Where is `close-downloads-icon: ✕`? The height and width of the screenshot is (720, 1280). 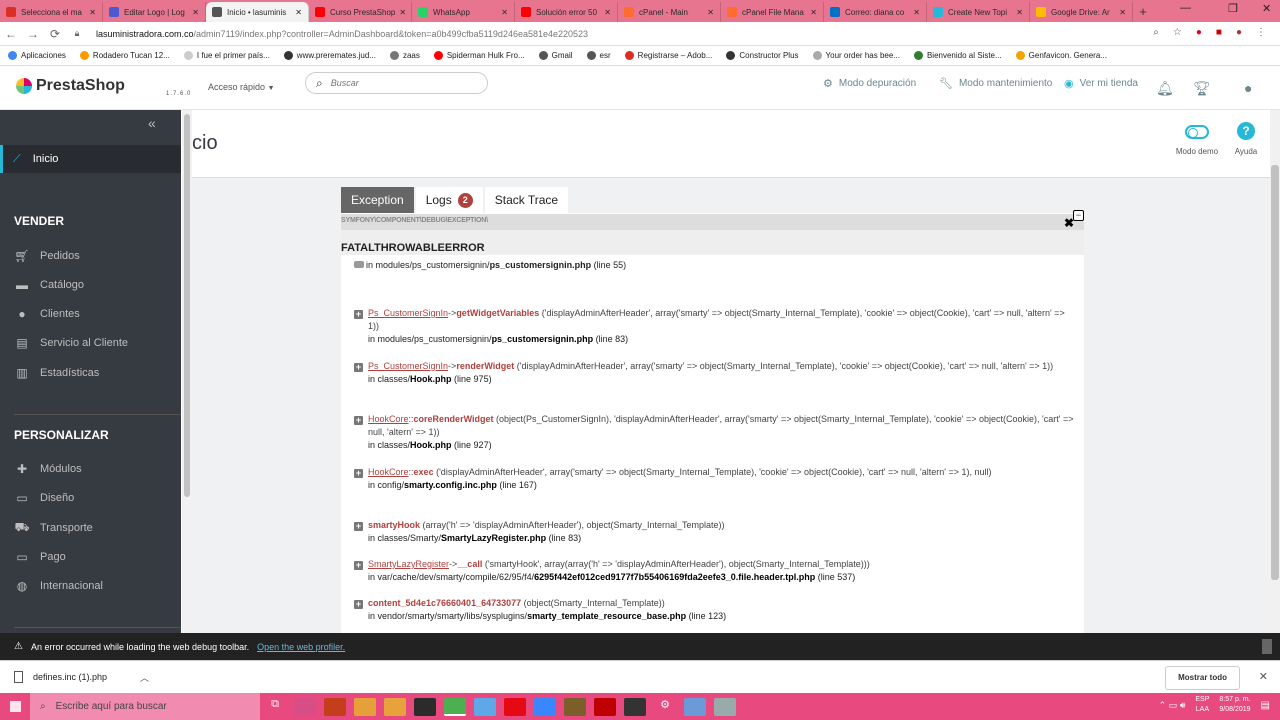
close-downloads-icon: ✕ is located at coordinates (1263, 676).